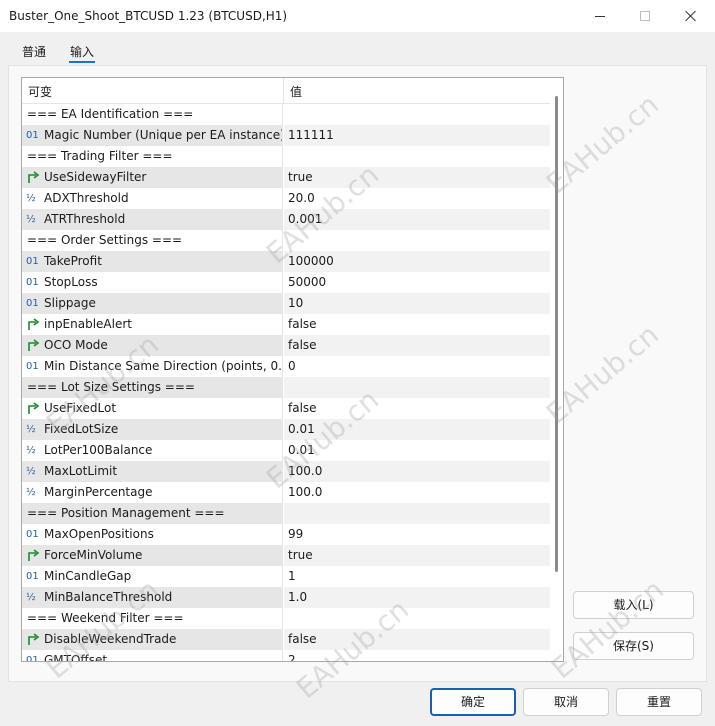  Describe the element at coordinates (417, 597) in the screenshot. I see `param-value-cell: 1.0` at that location.